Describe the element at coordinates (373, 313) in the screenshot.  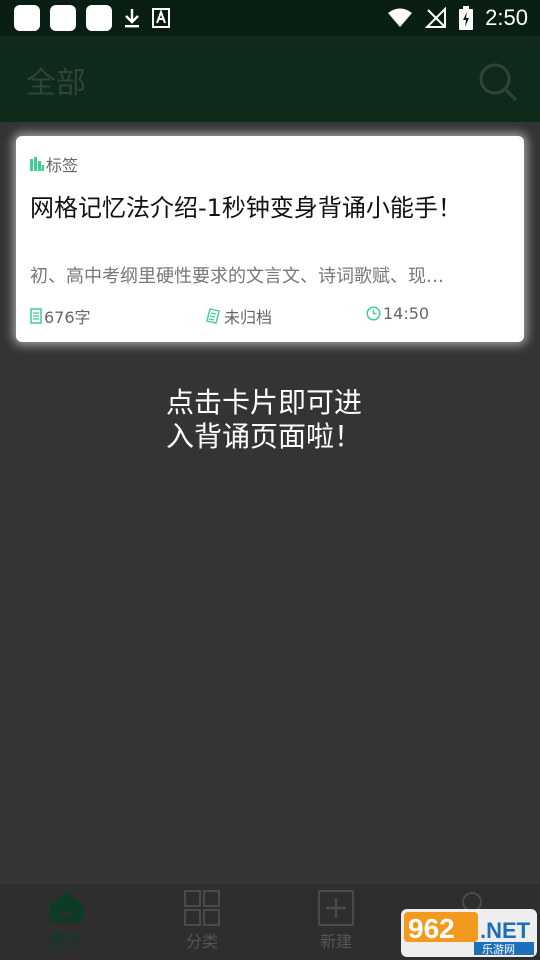
I see `clock-icon` at that location.